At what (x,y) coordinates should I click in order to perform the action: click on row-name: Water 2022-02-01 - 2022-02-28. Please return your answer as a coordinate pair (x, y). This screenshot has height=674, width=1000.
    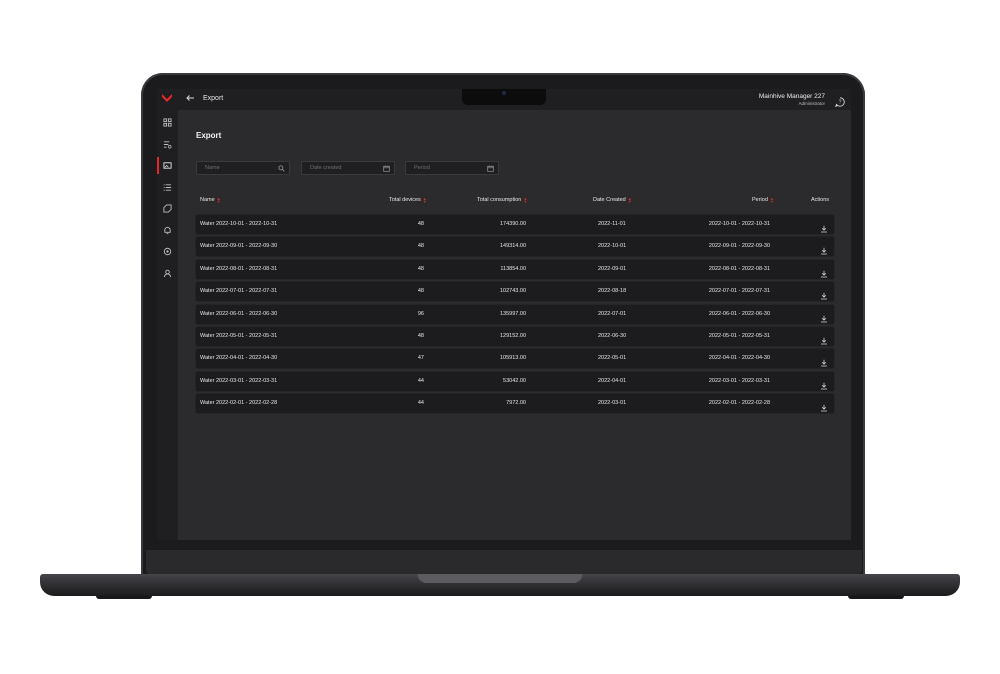
    Looking at the image, I should click on (239, 403).